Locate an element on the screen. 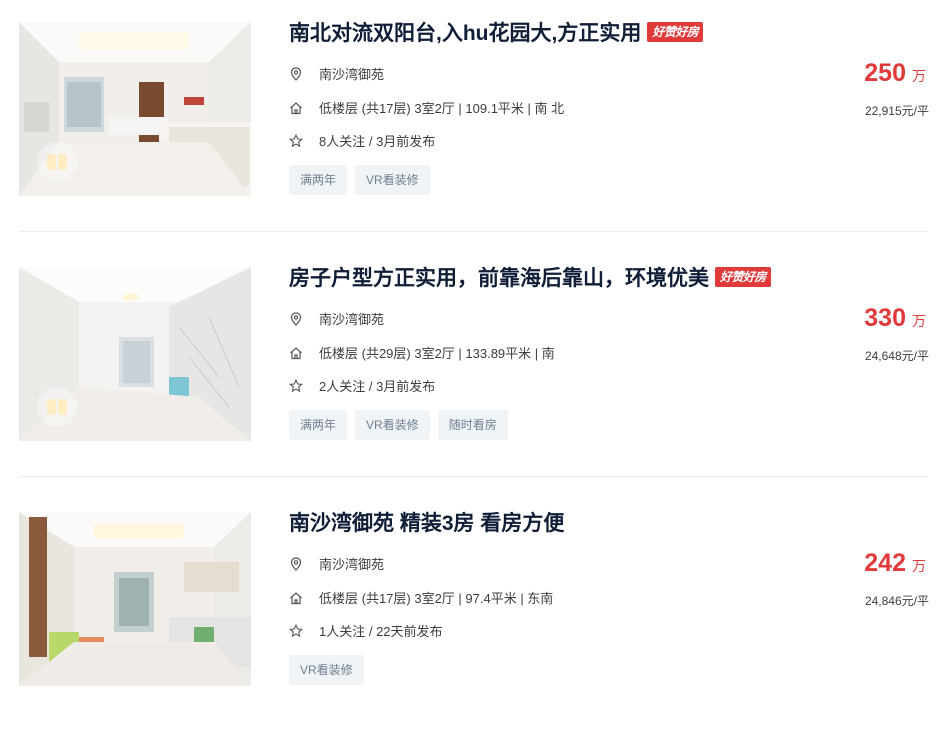  total-price: 330 万 is located at coordinates (895, 318).